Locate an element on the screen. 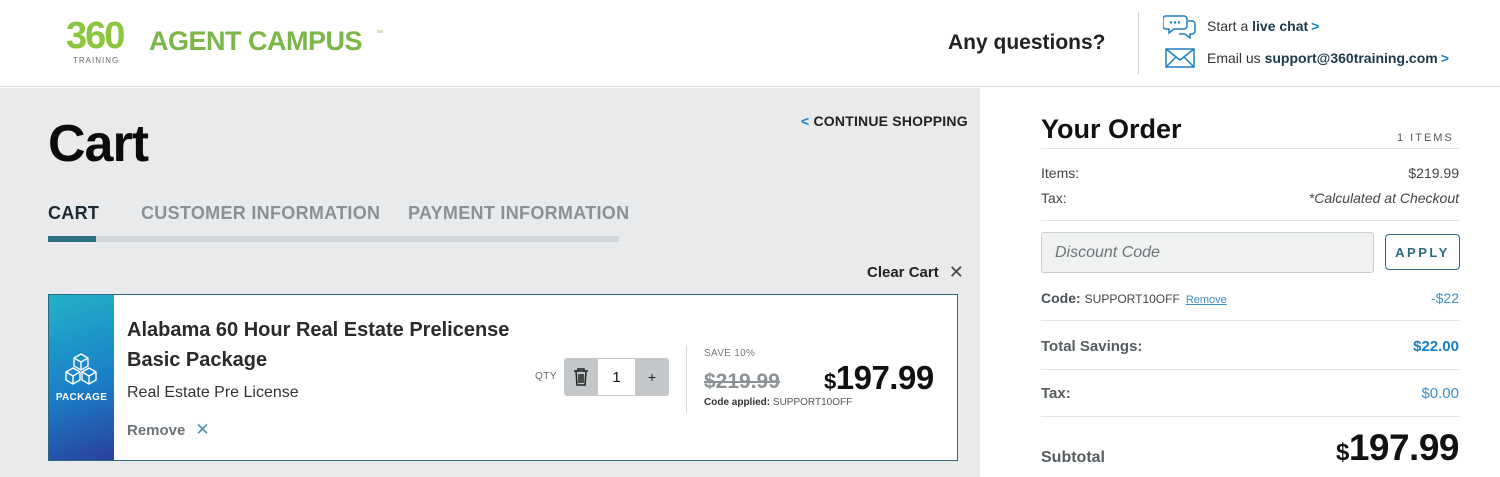 The width and height of the screenshot is (1500, 477). chat-link-text: live chat is located at coordinates (1280, 26).